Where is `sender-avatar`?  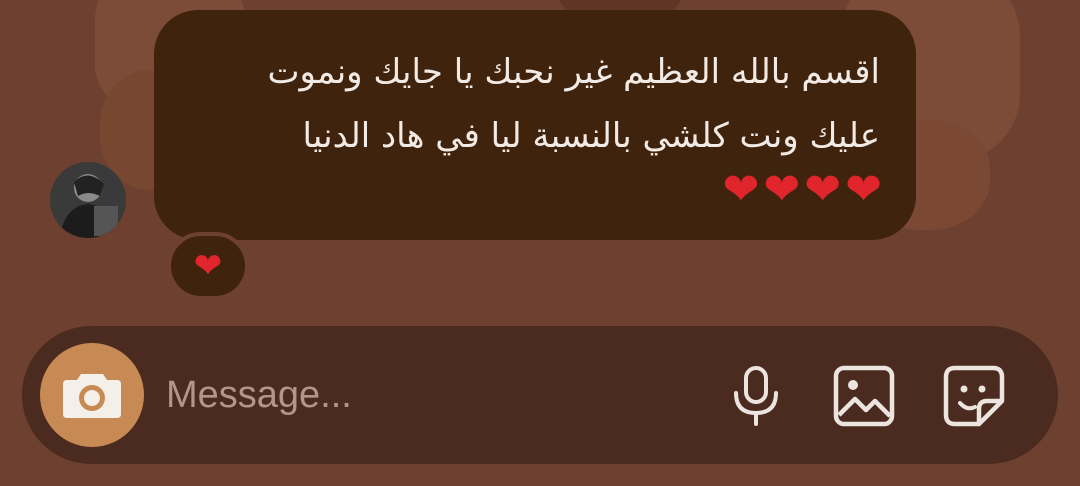
sender-avatar is located at coordinates (88, 200).